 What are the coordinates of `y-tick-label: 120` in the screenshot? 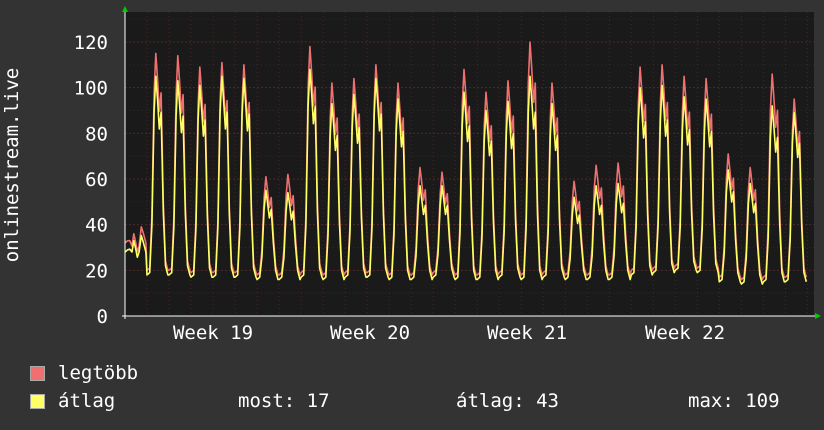 It's located at (91, 43).